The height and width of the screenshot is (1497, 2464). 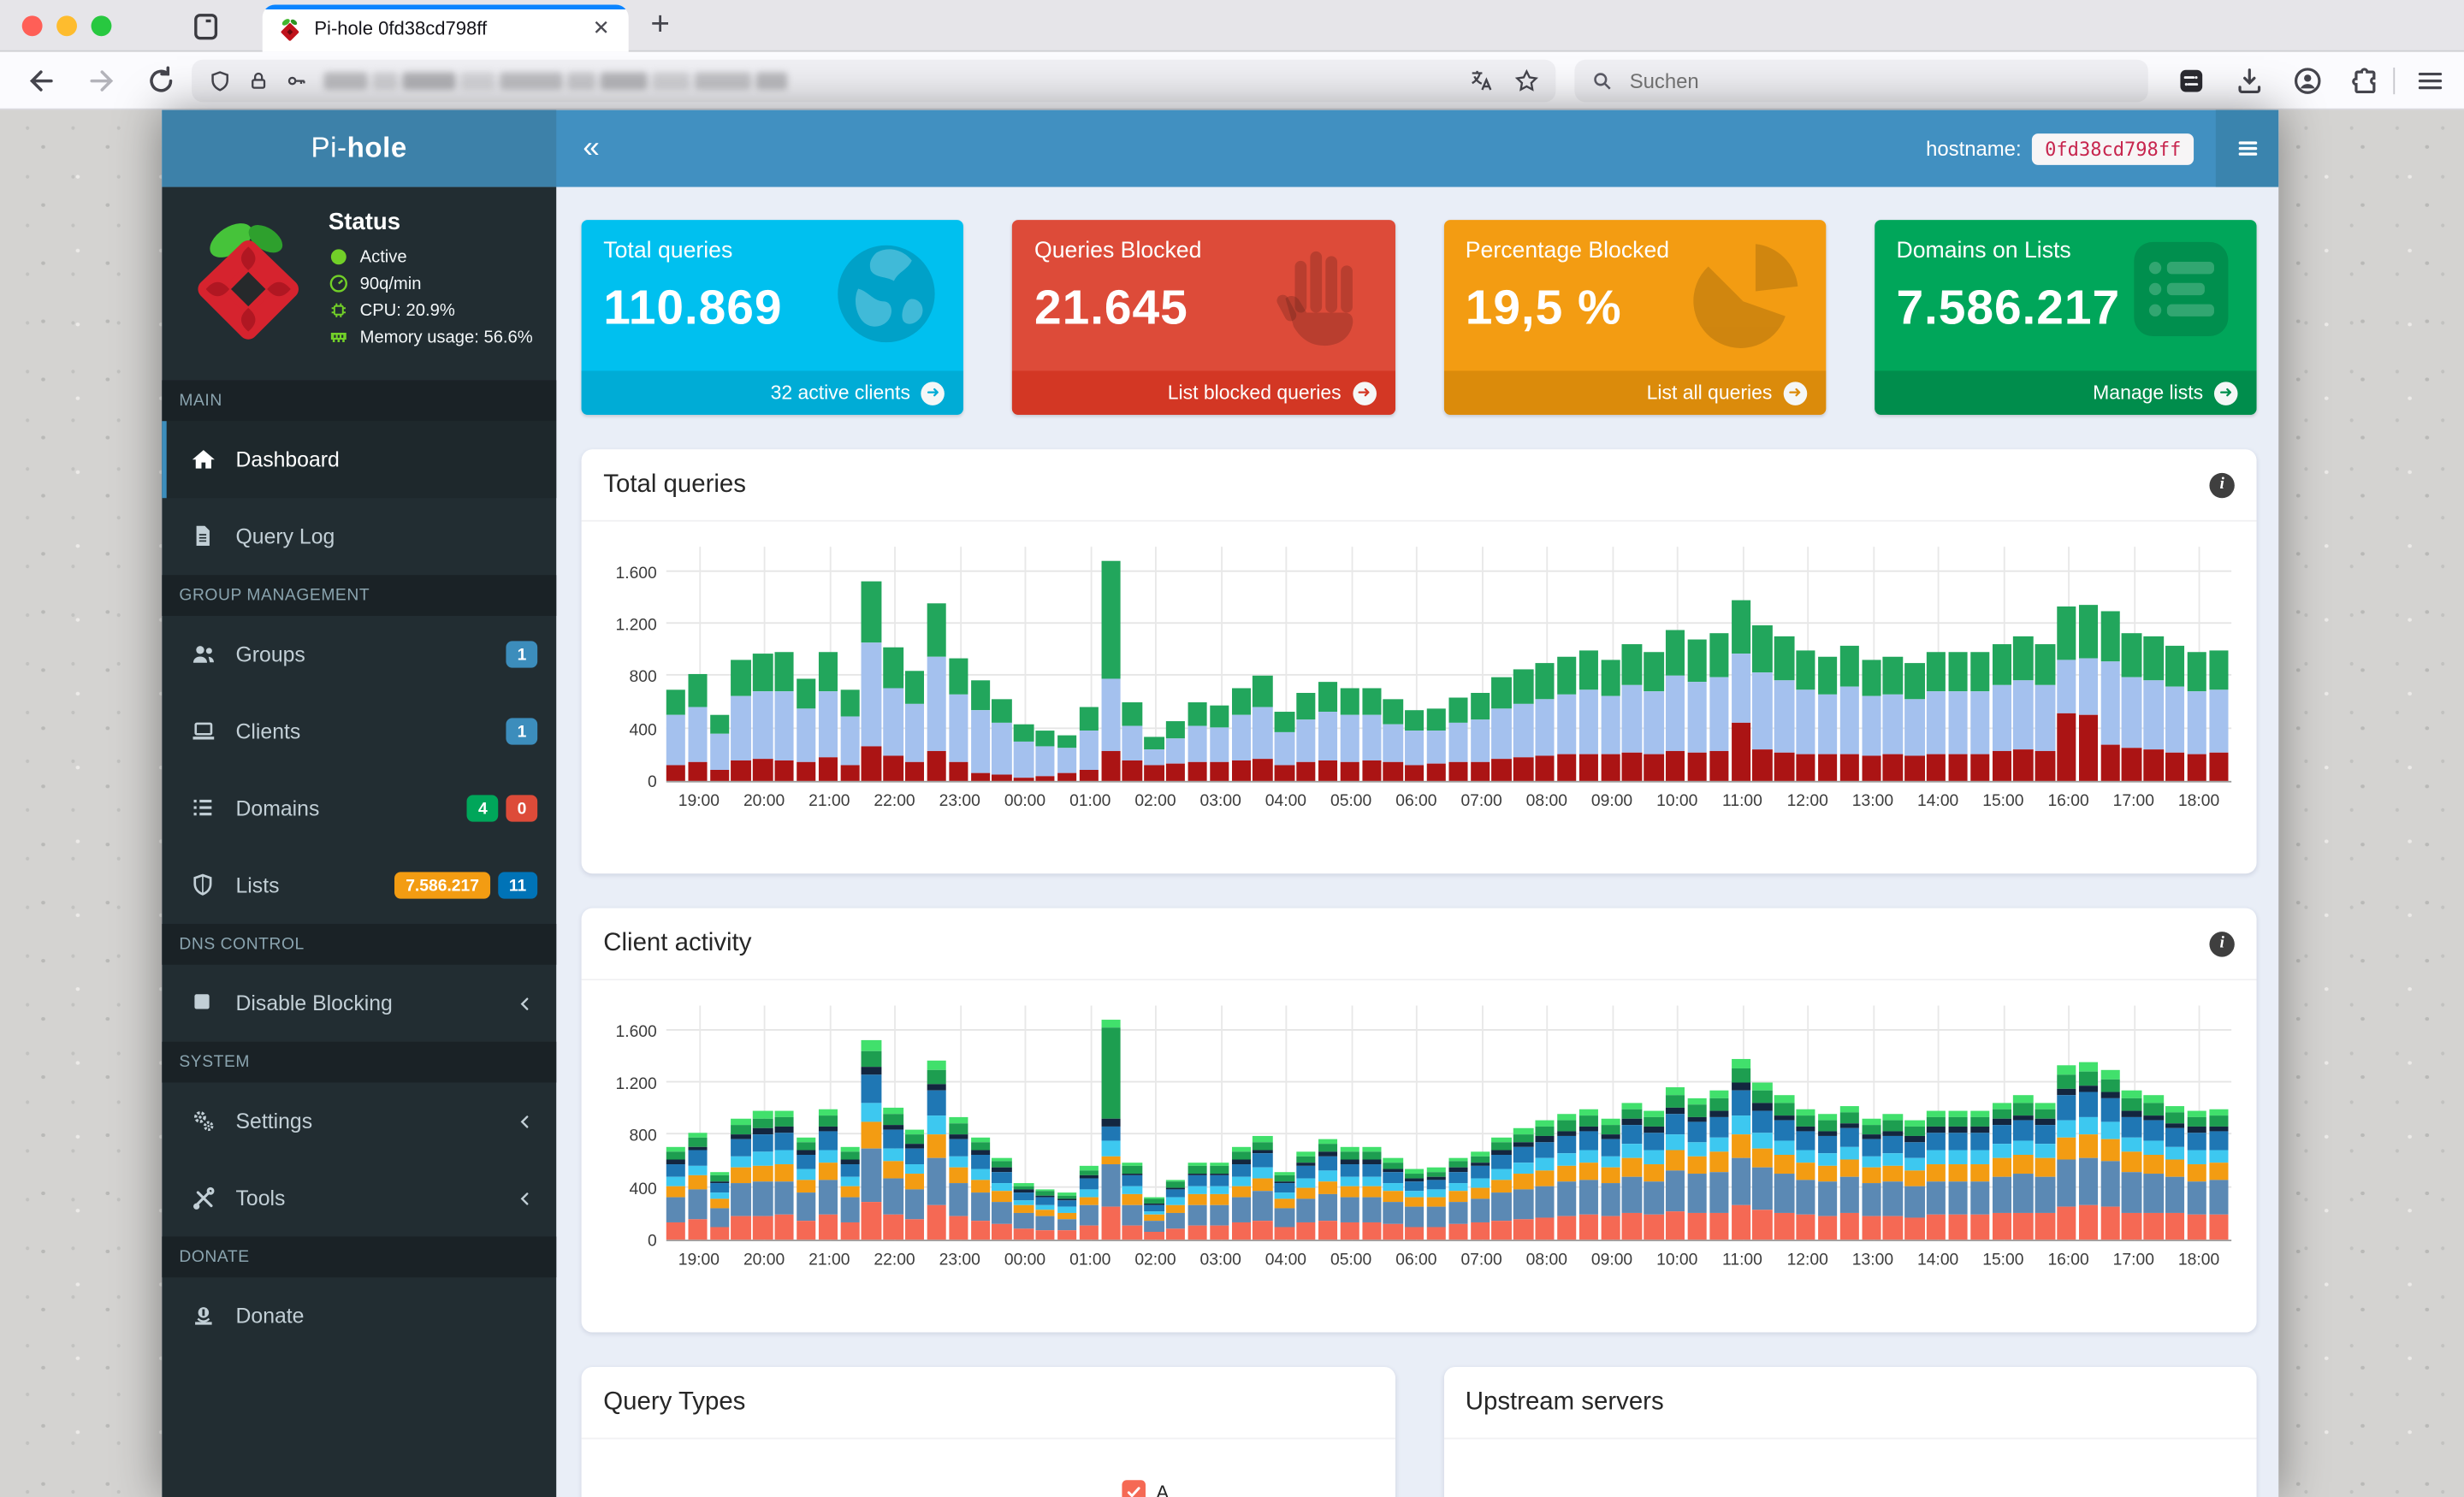 I want to click on panel-title-upstream-servers: Upstream servers, so click(x=1564, y=1401).